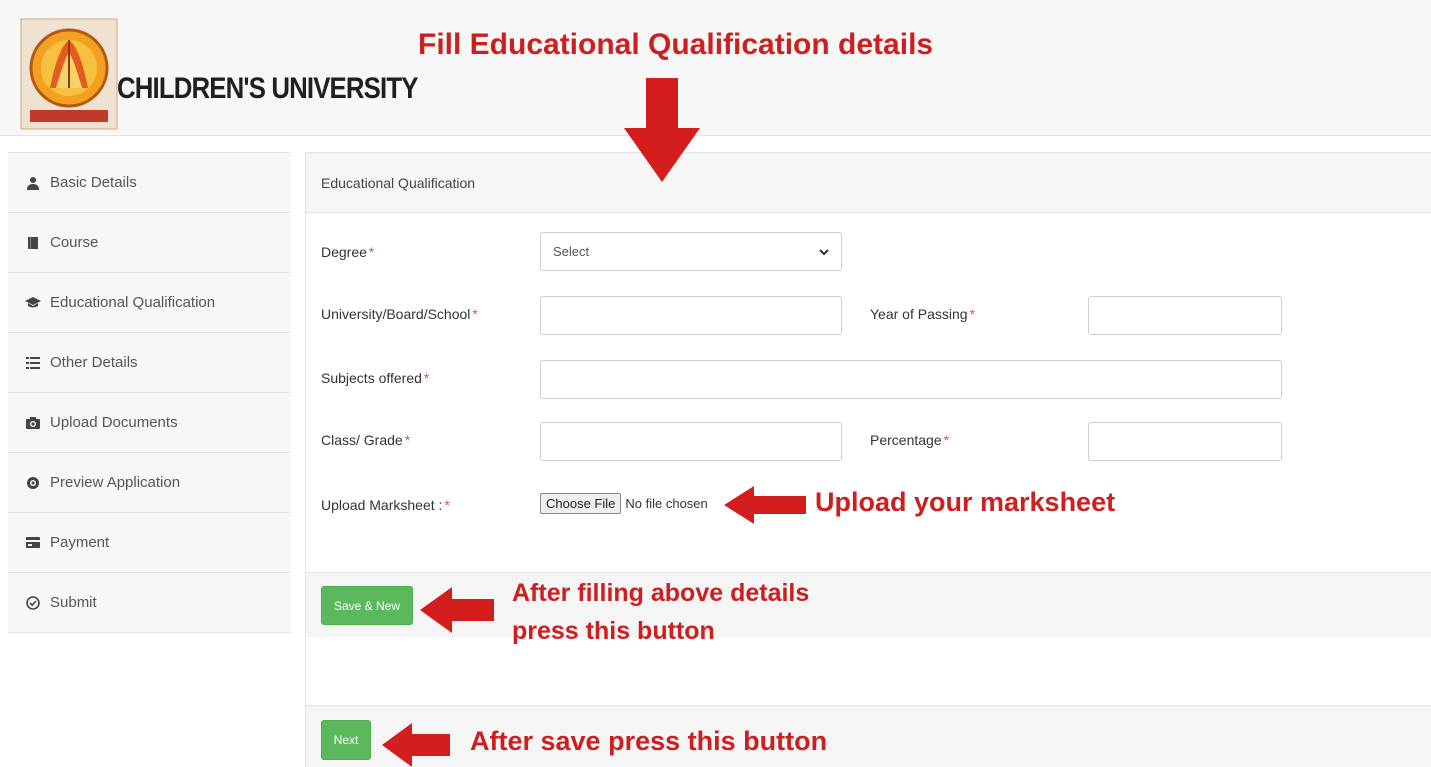 Image resolution: width=1431 pixels, height=767 pixels. What do you see at coordinates (676, 44) in the screenshot?
I see `annotation-fill-details: Fill Educational Qualification details` at bounding box center [676, 44].